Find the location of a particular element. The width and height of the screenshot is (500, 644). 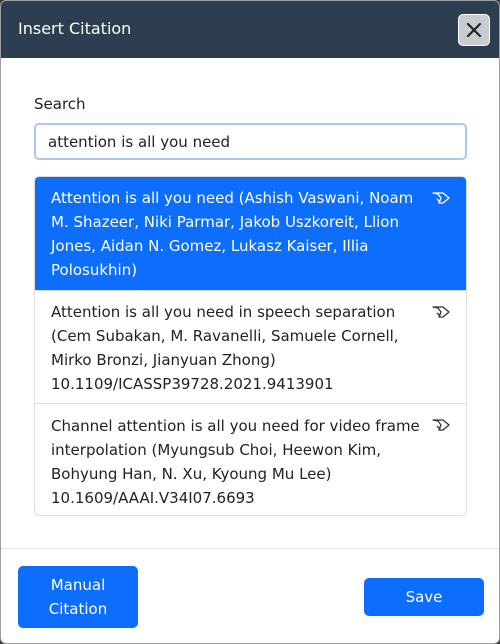

close-icon is located at coordinates (474, 30).